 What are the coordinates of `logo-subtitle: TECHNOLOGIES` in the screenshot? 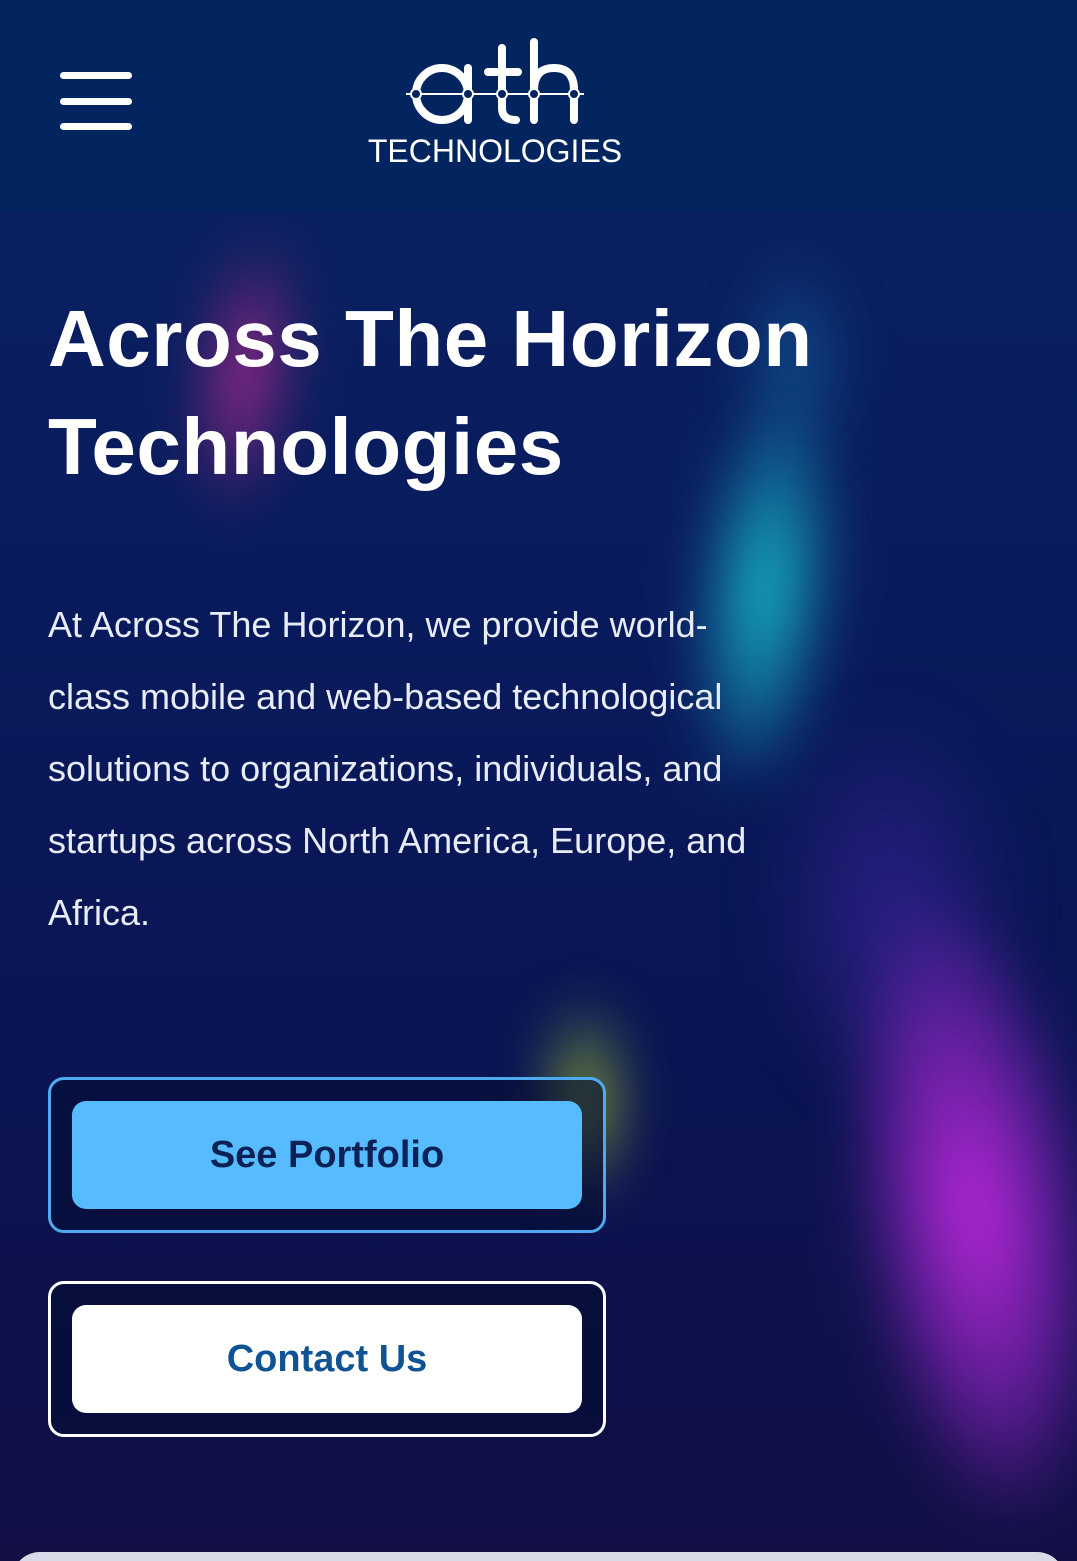 It's located at (495, 151).